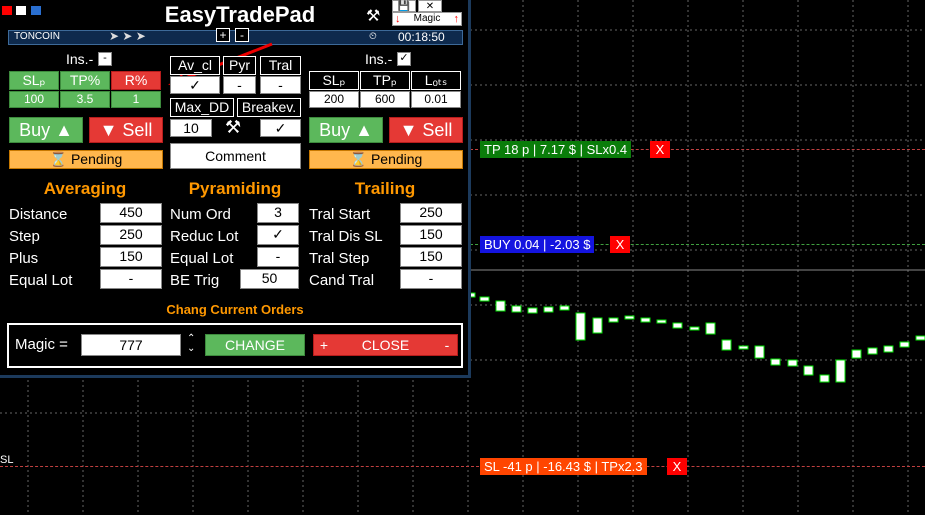 The image size is (925, 515). What do you see at coordinates (385, 188) in the screenshot?
I see `trailing-heading: Trailing` at bounding box center [385, 188].